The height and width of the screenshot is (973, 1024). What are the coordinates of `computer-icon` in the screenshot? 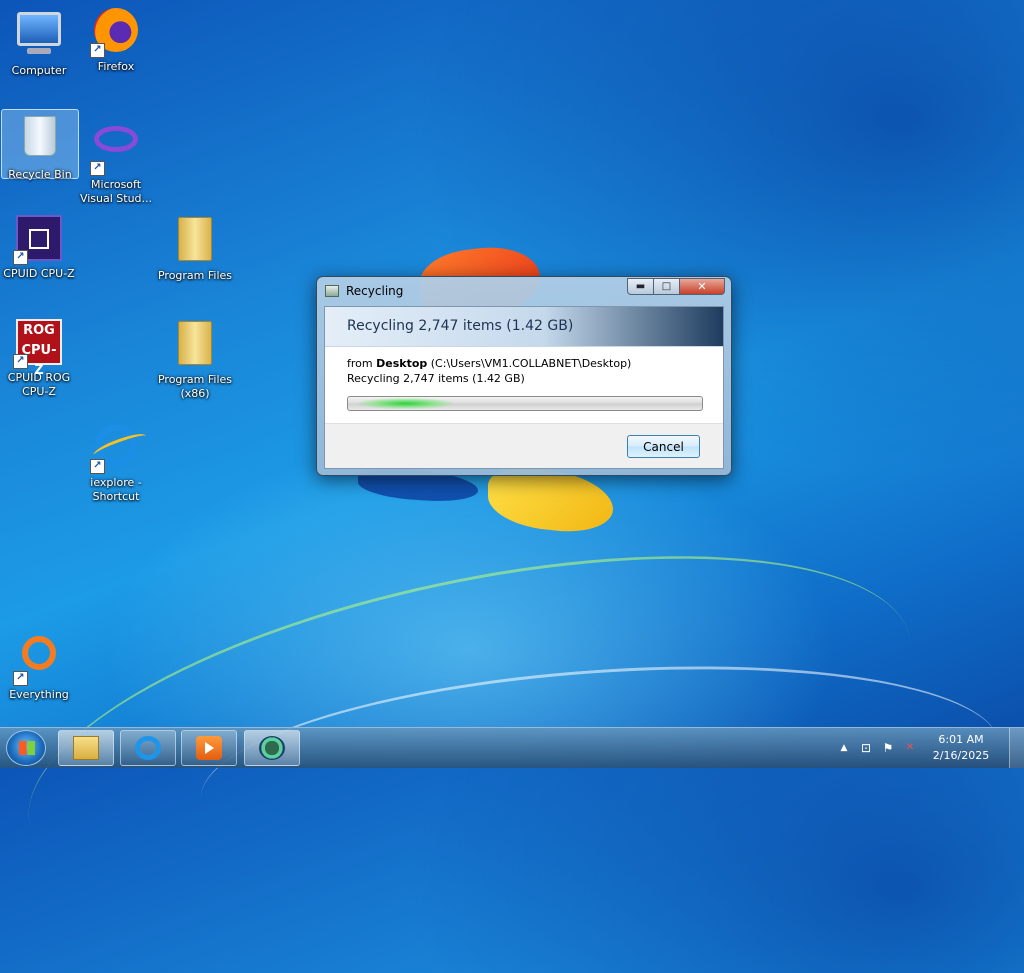 It's located at (39, 36).